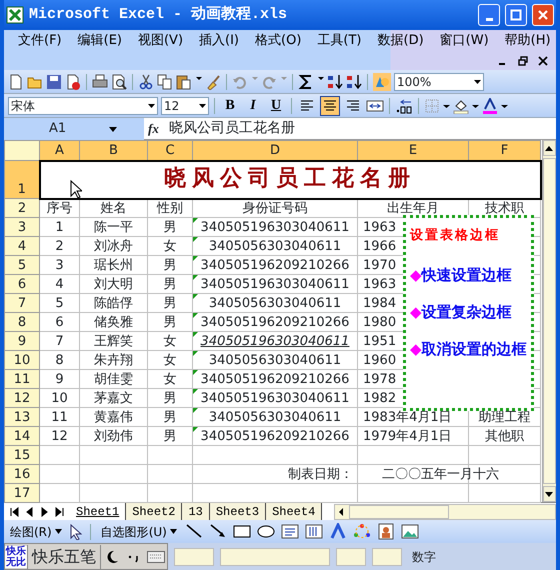 This screenshot has height=570, width=560. What do you see at coordinates (253, 106) in the screenshot?
I see `italic-button: I` at bounding box center [253, 106].